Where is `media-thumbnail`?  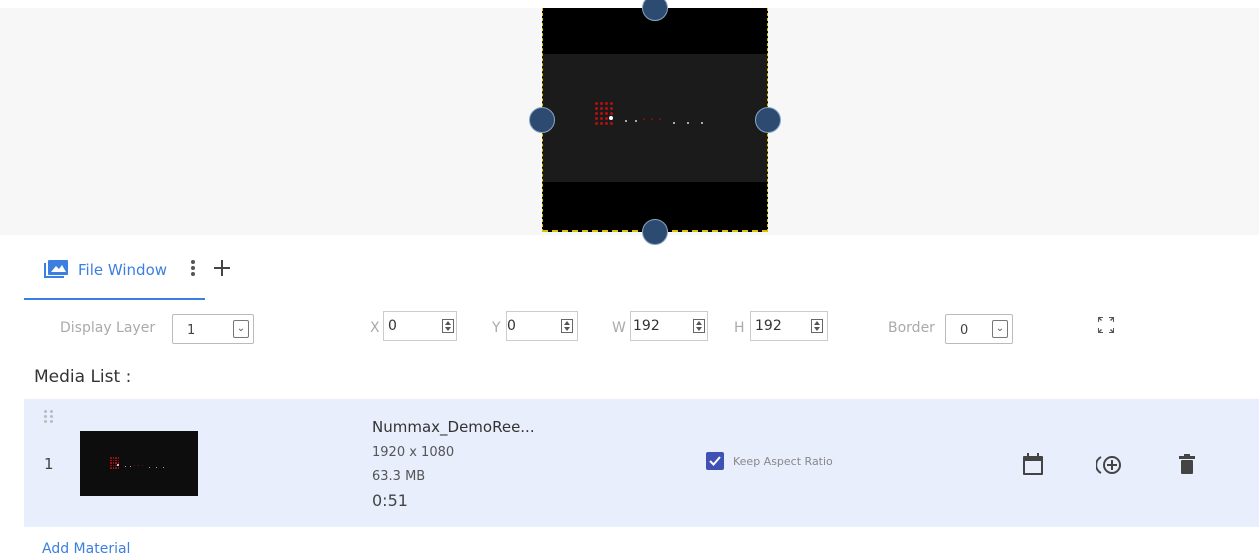 media-thumbnail is located at coordinates (139, 463).